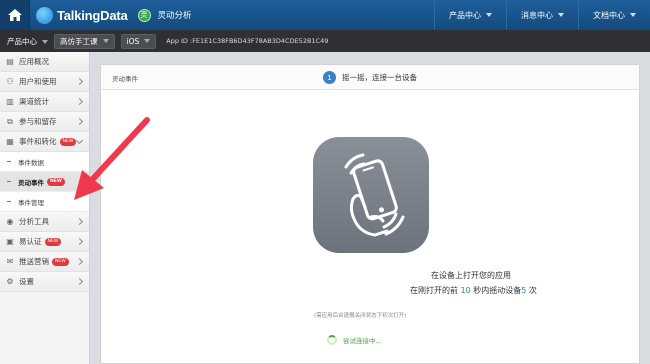 The height and width of the screenshot is (364, 650). I want to click on home-button, so click(15, 15).